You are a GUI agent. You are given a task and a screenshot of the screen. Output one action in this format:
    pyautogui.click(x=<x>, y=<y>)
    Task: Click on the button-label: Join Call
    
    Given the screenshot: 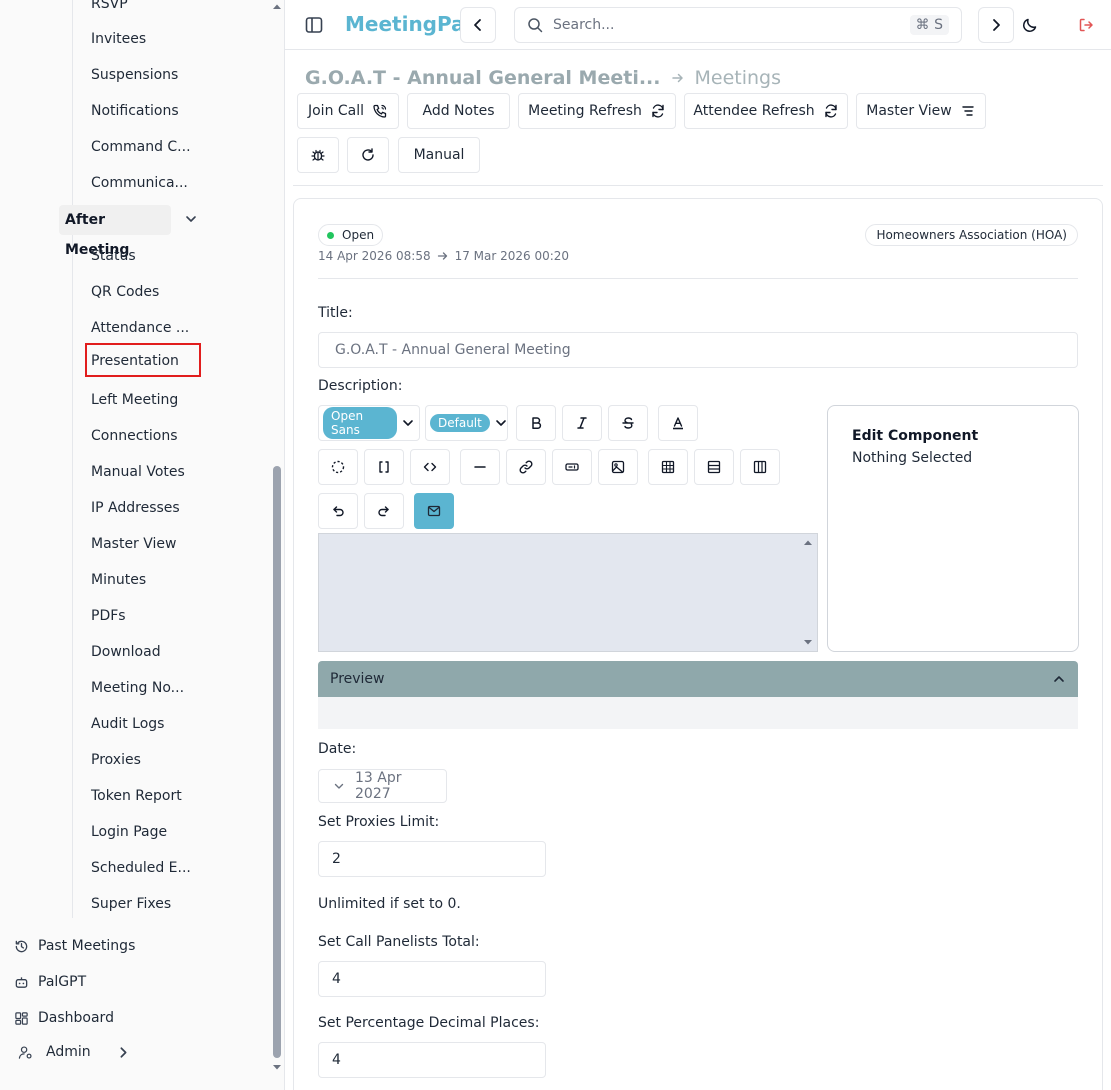 What is the action you would take?
    pyautogui.click(x=336, y=111)
    